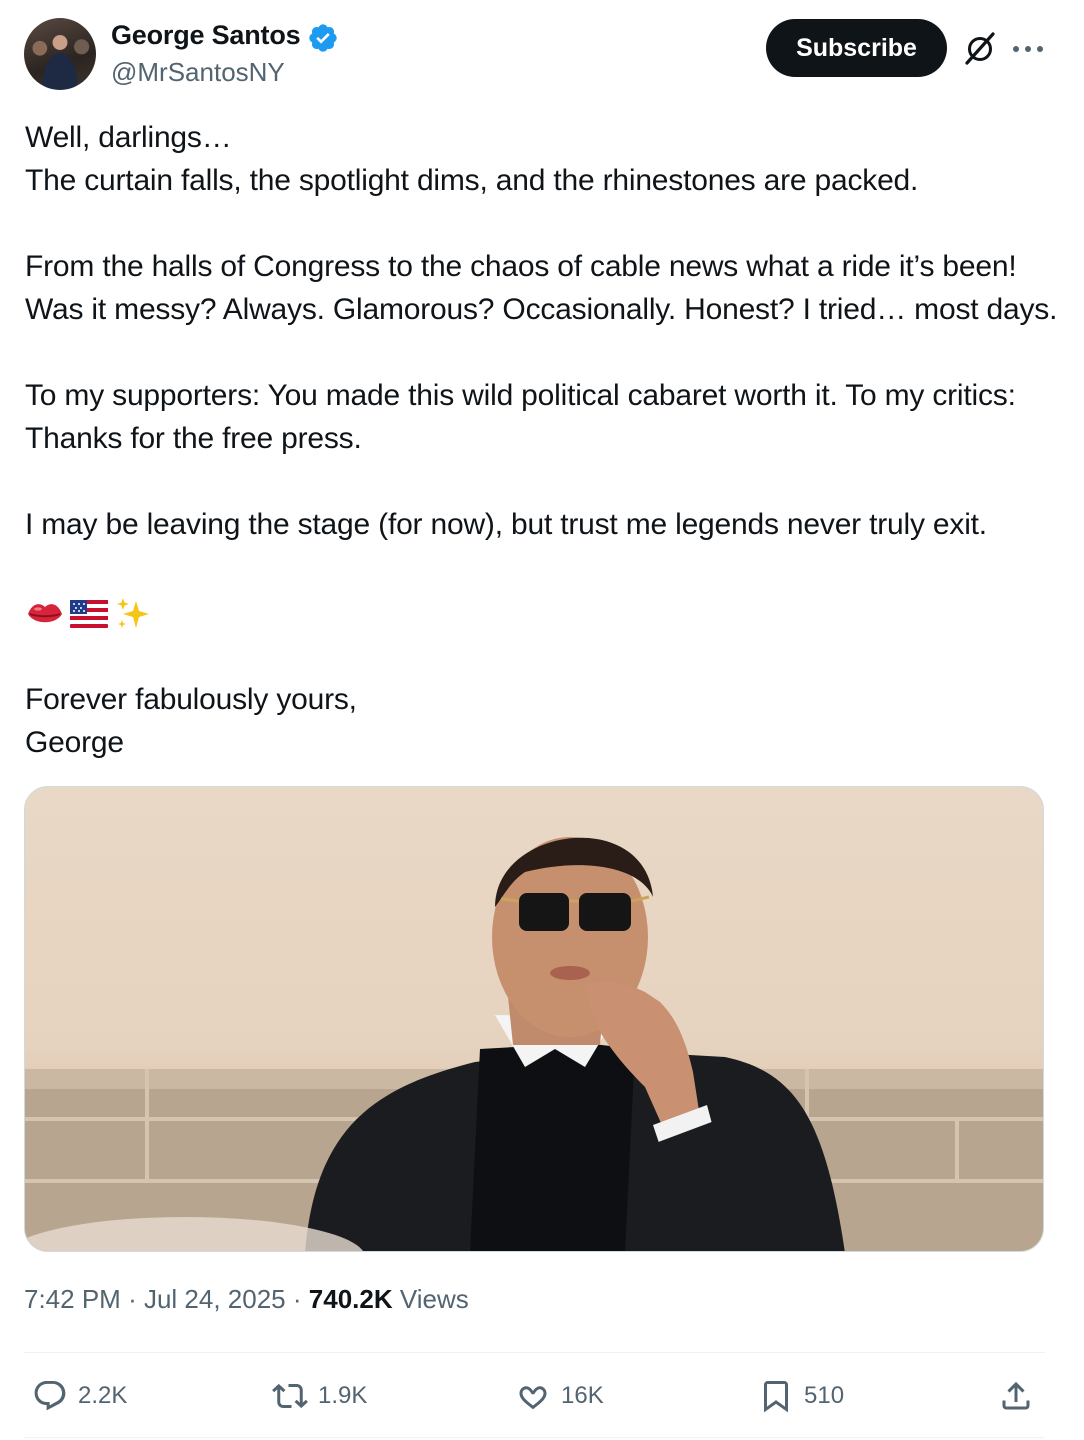 The width and height of the screenshot is (1084, 1440). Describe the element at coordinates (856, 48) in the screenshot. I see `subscribe-button: Subscribe` at that location.